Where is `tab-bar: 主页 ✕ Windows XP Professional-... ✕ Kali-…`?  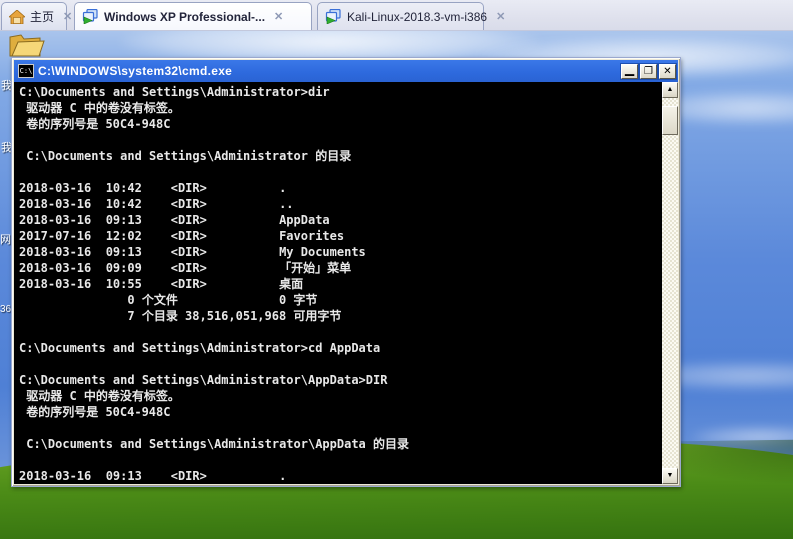
tab-bar: 主页 ✕ Windows XP Professional-... ✕ Kali-… is located at coordinates (396, 15).